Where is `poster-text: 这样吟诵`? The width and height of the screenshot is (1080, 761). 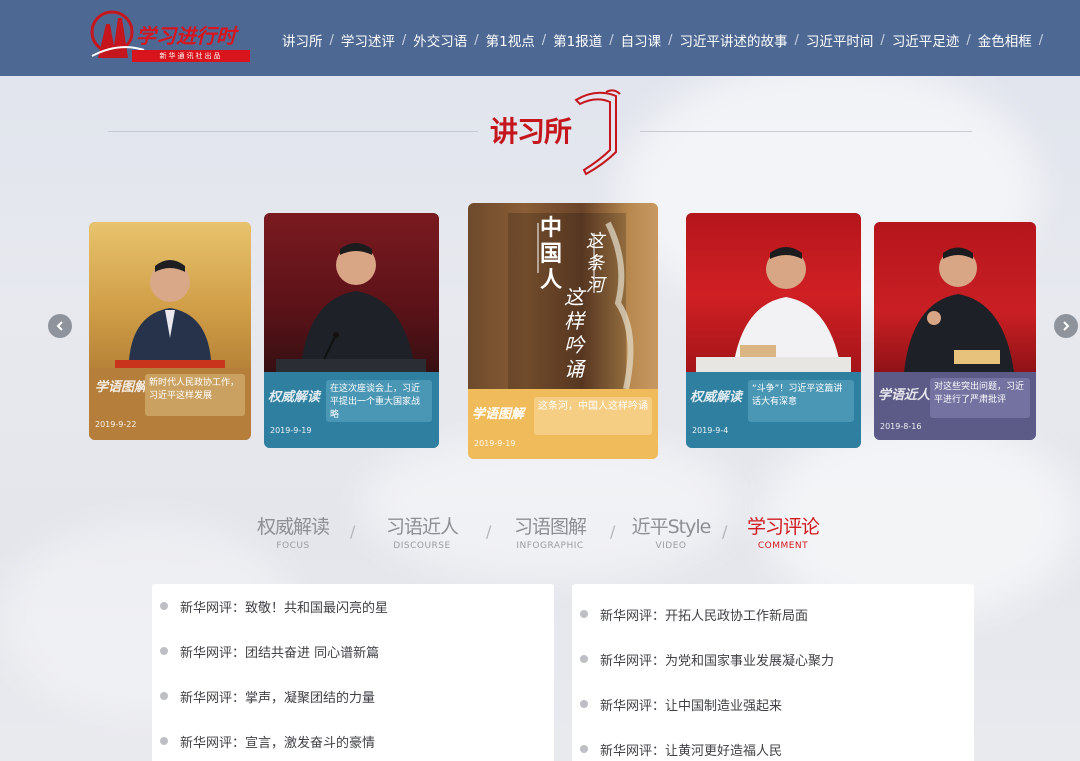
poster-text: 这样吟诵 is located at coordinates (574, 333).